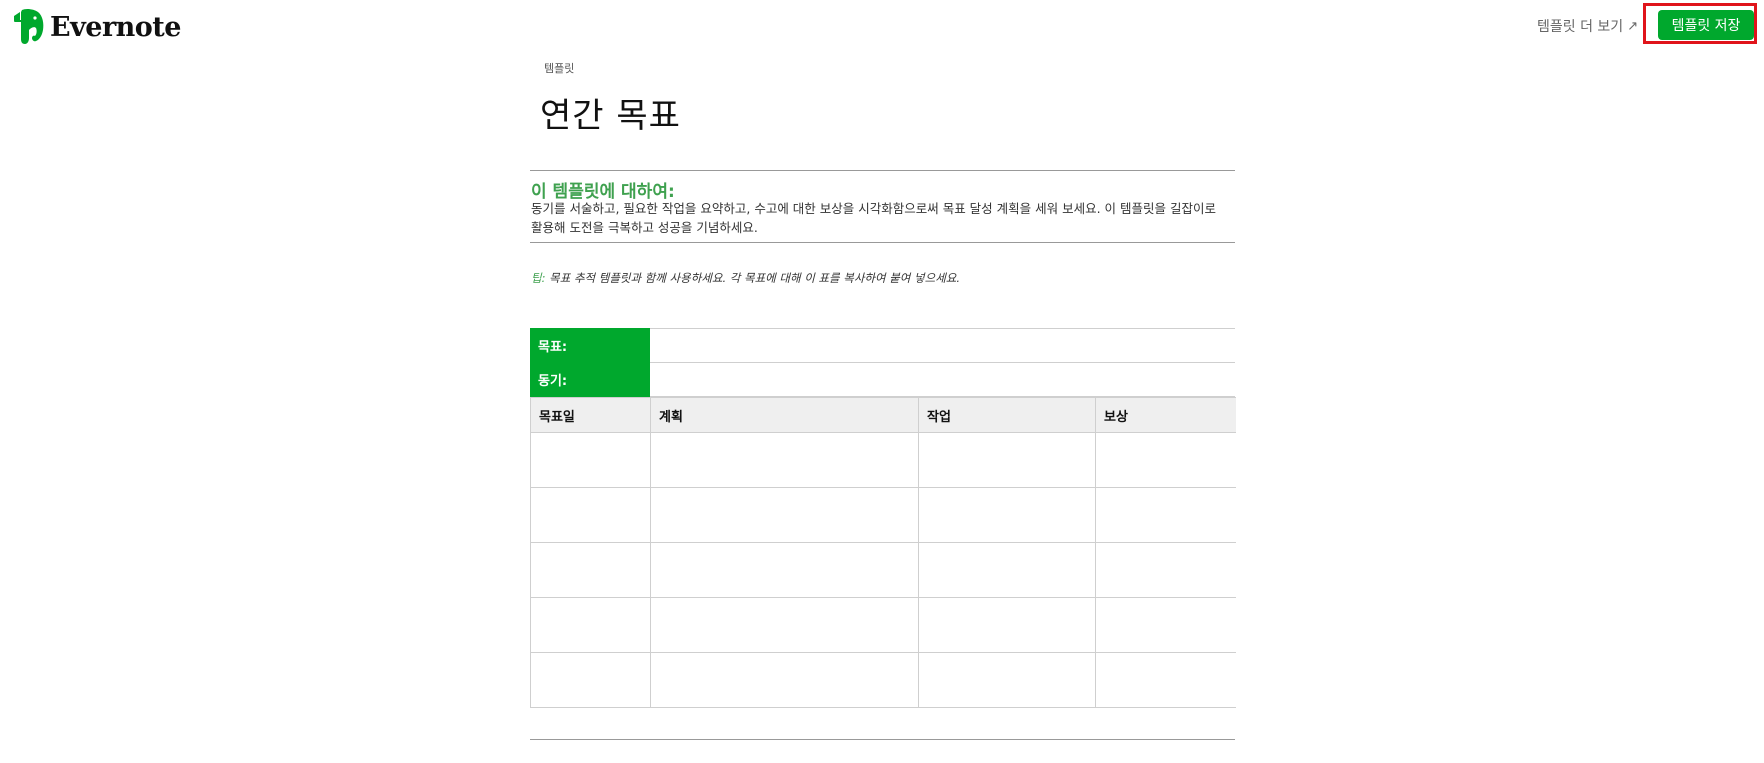  What do you see at coordinates (1633, 26) in the screenshot?
I see `external-link-icon: ↗` at bounding box center [1633, 26].